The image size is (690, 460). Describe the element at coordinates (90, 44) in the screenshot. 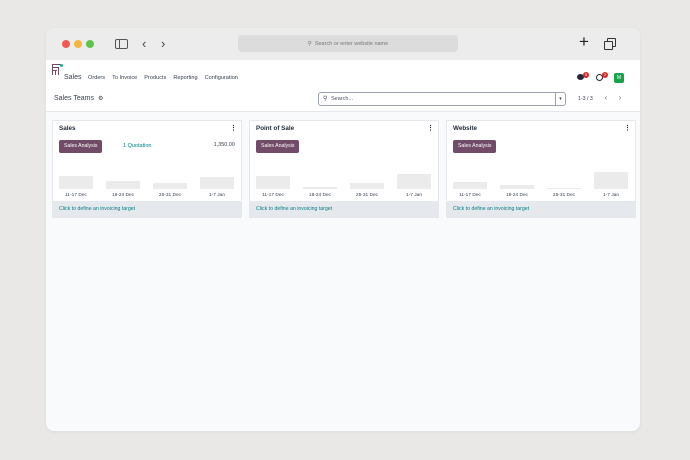

I see `maximize-window-button` at that location.